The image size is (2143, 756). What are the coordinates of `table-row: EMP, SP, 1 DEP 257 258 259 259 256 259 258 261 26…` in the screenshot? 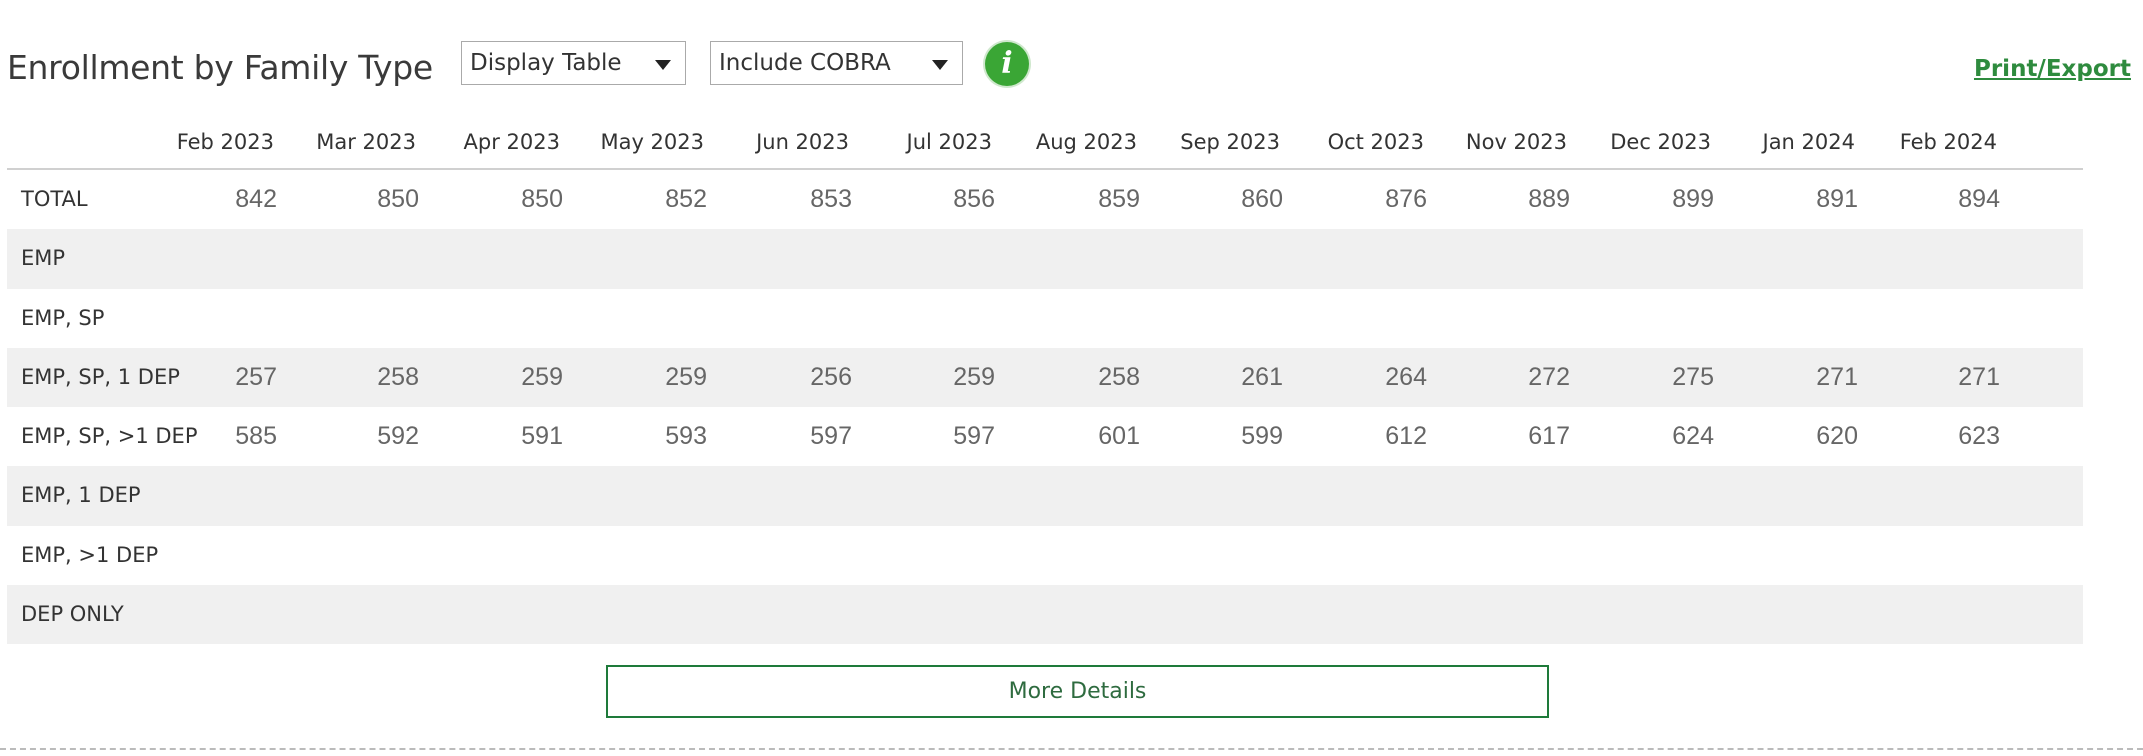 It's located at (1045, 377).